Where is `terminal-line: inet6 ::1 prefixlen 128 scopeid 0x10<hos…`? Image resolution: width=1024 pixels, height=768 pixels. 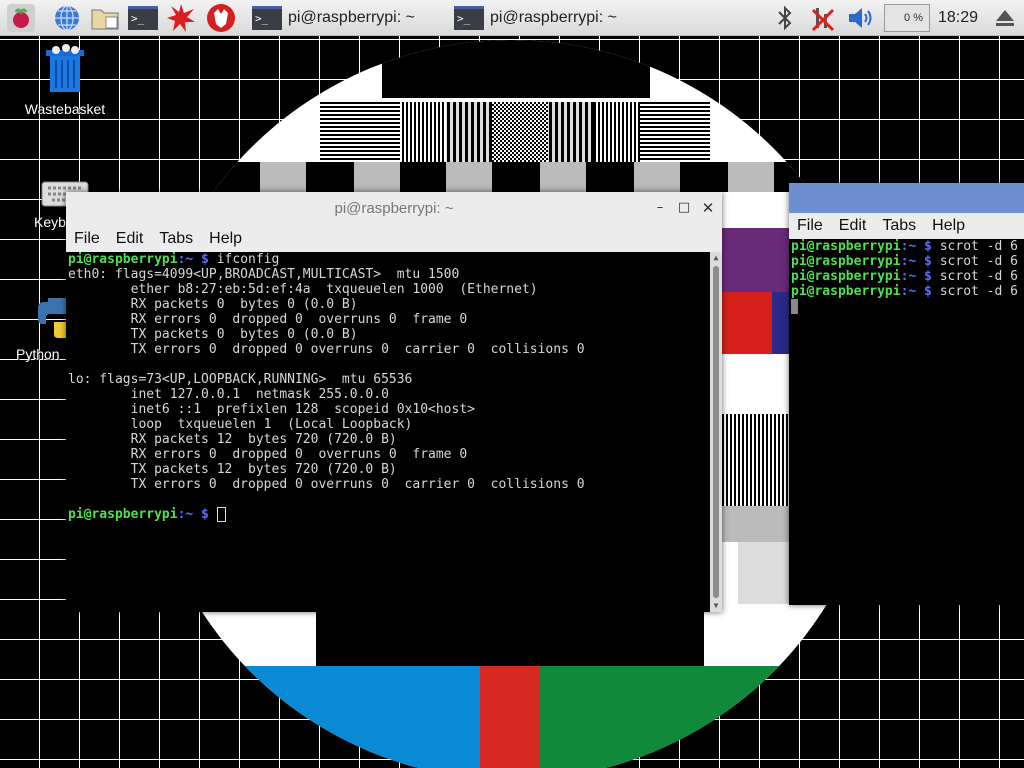
terminal-line: inet6 ::1 prefixlen 128 scopeid 0x10<hos… is located at coordinates (271, 409).